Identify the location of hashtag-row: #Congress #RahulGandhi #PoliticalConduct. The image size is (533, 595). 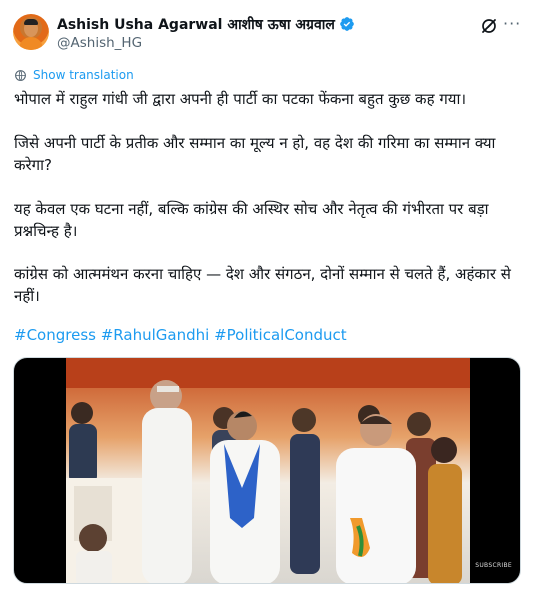
(180, 335).